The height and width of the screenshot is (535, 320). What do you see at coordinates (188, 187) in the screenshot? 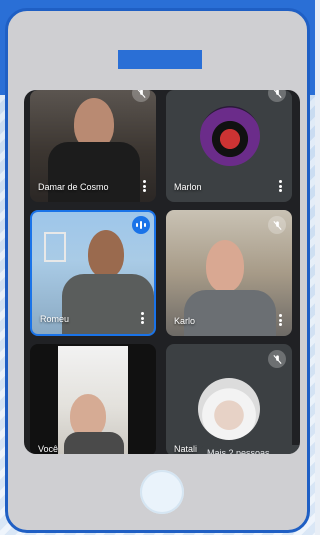
I see `participant-name: Marlon` at bounding box center [188, 187].